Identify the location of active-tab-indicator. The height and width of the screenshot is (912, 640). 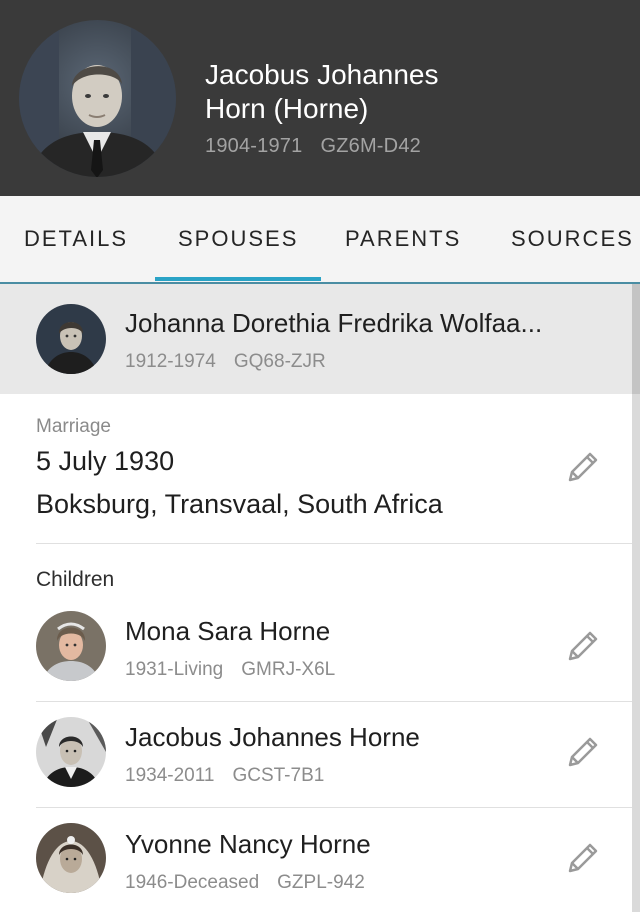
(238, 279).